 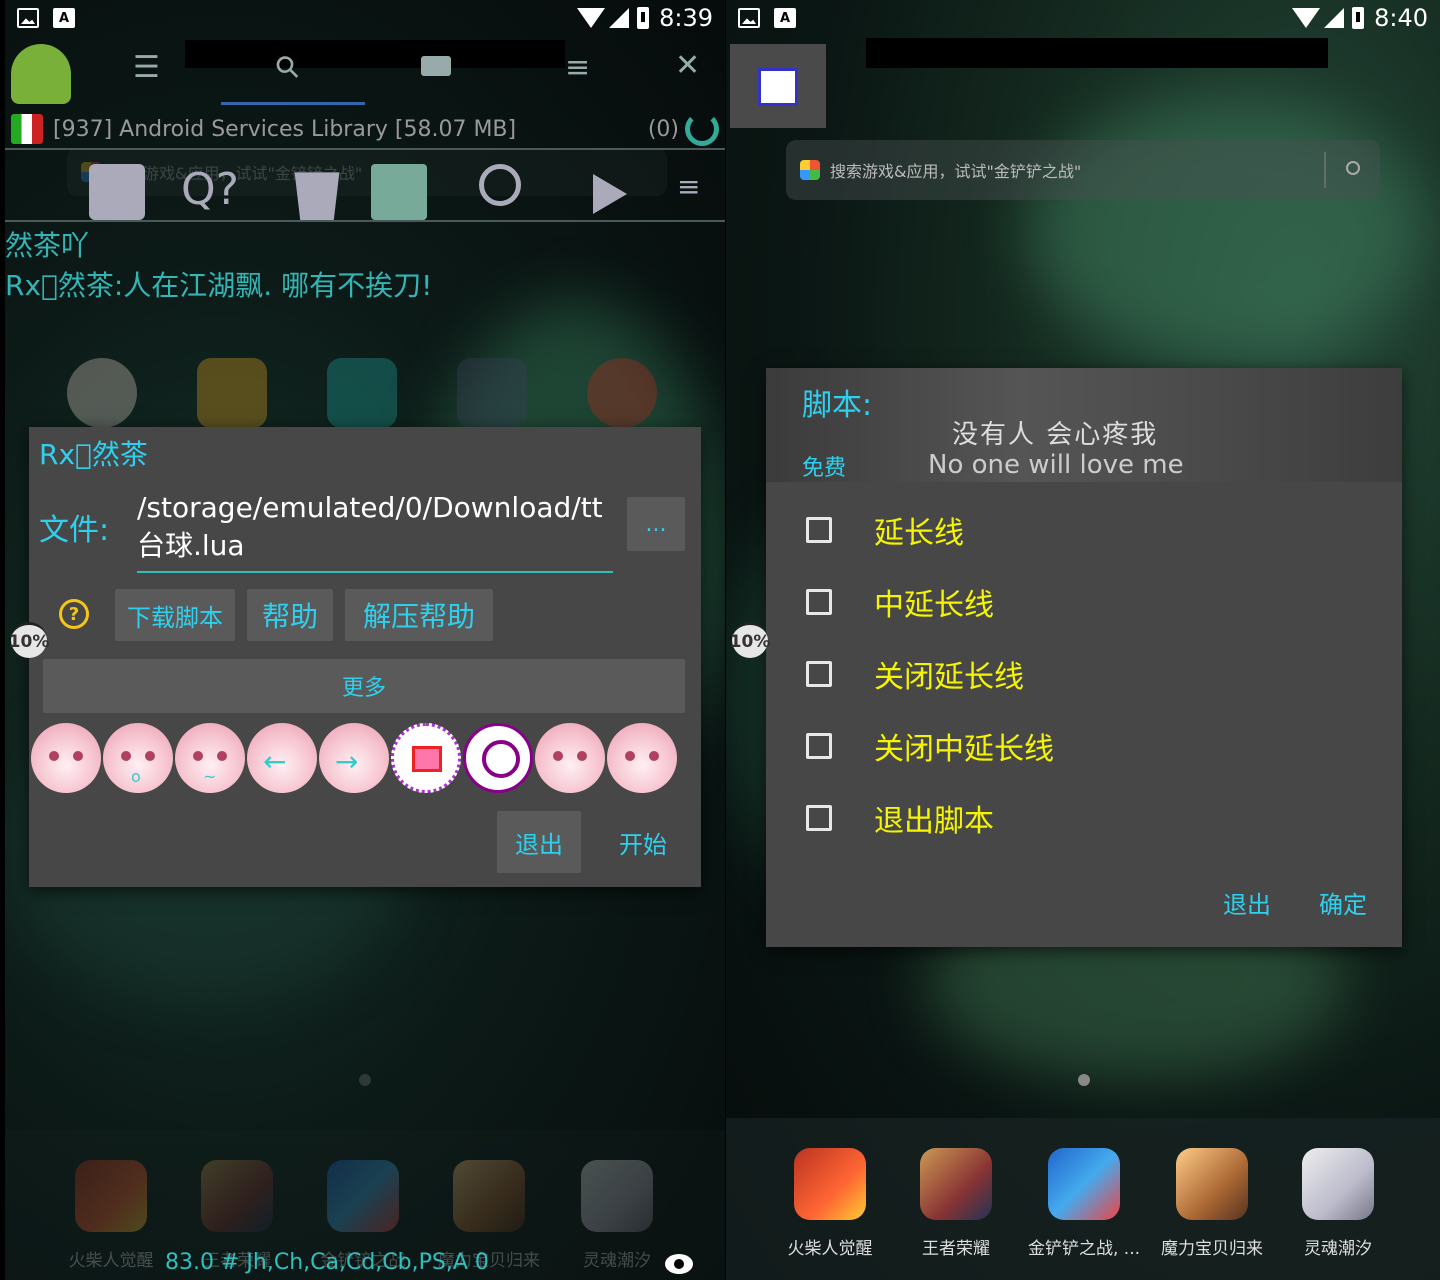 I want to click on emoji-button: o, so click(x=138, y=758).